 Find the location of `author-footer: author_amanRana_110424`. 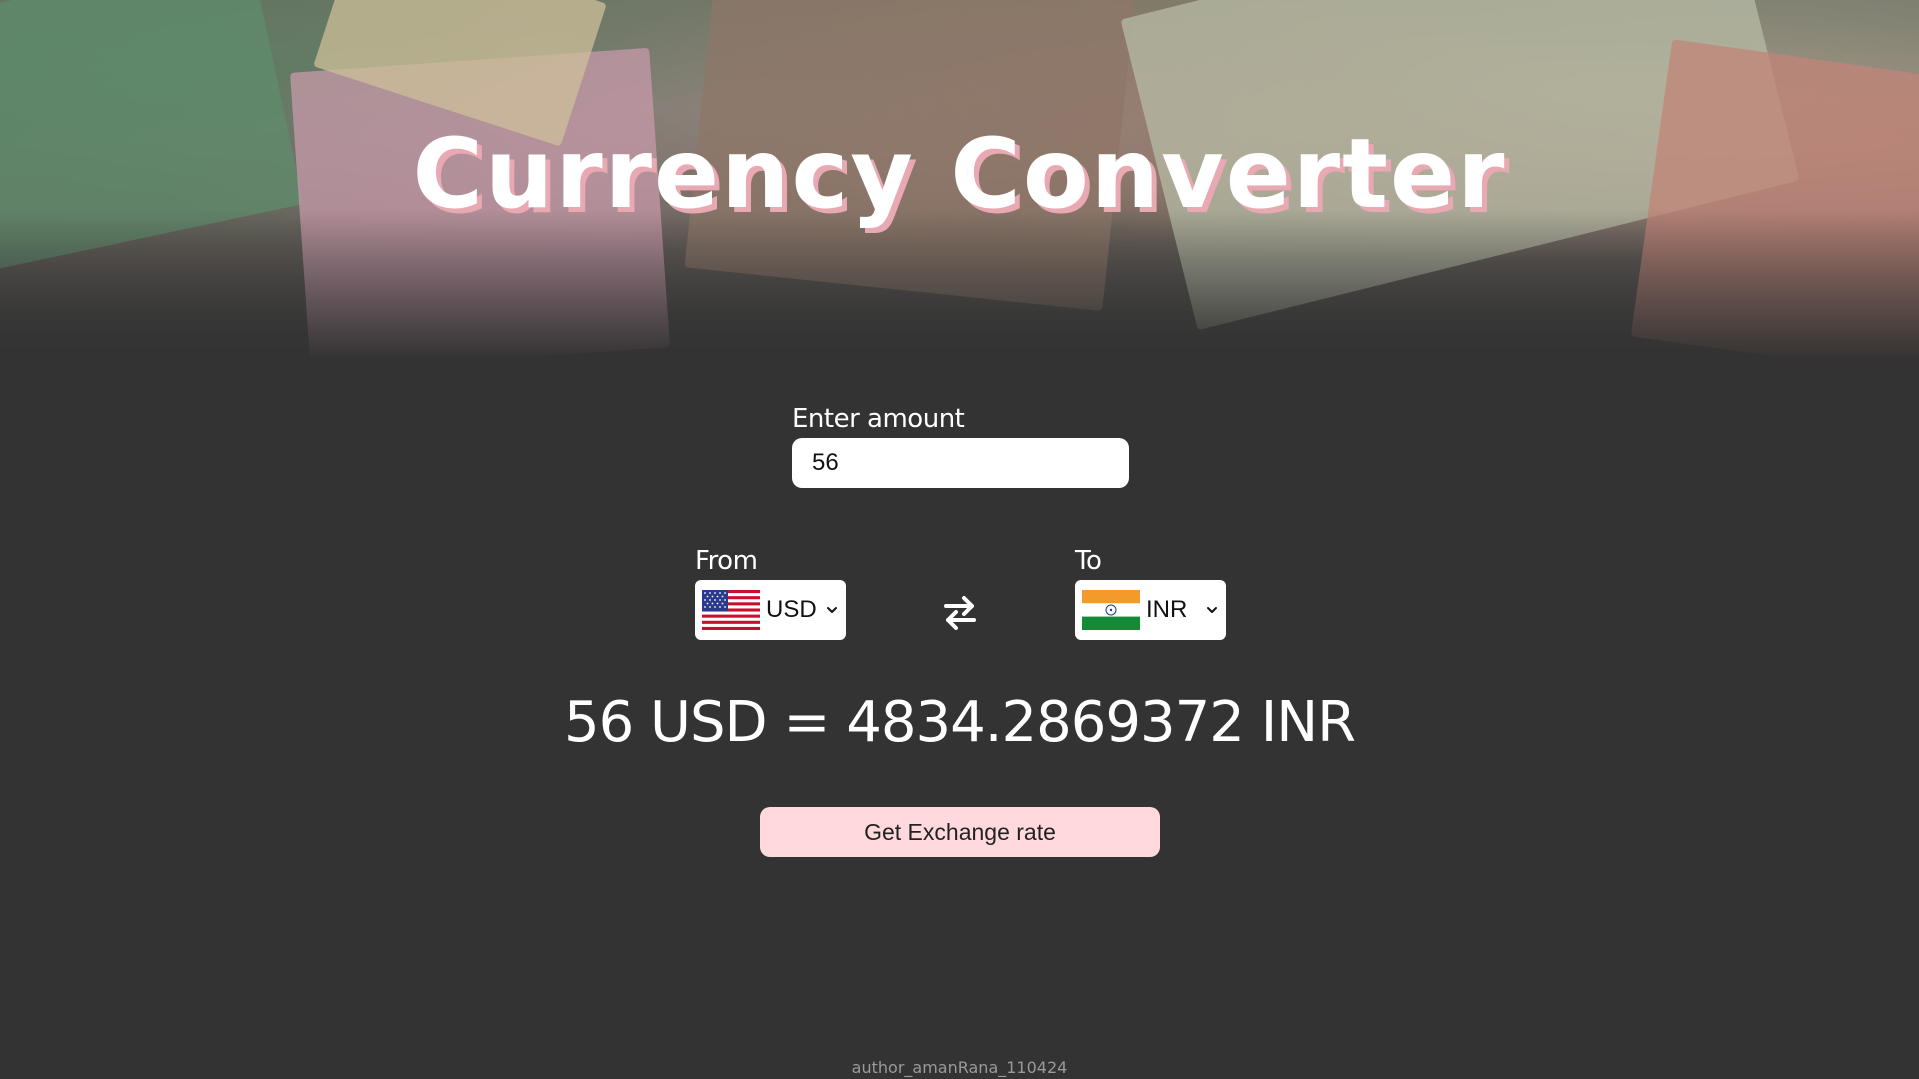

author-footer: author_amanRana_110424 is located at coordinates (959, 1067).